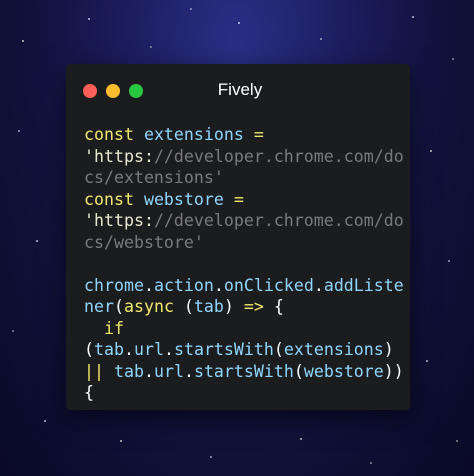  What do you see at coordinates (144, 242) in the screenshot?
I see `code-token: cs/webstore'` at bounding box center [144, 242].